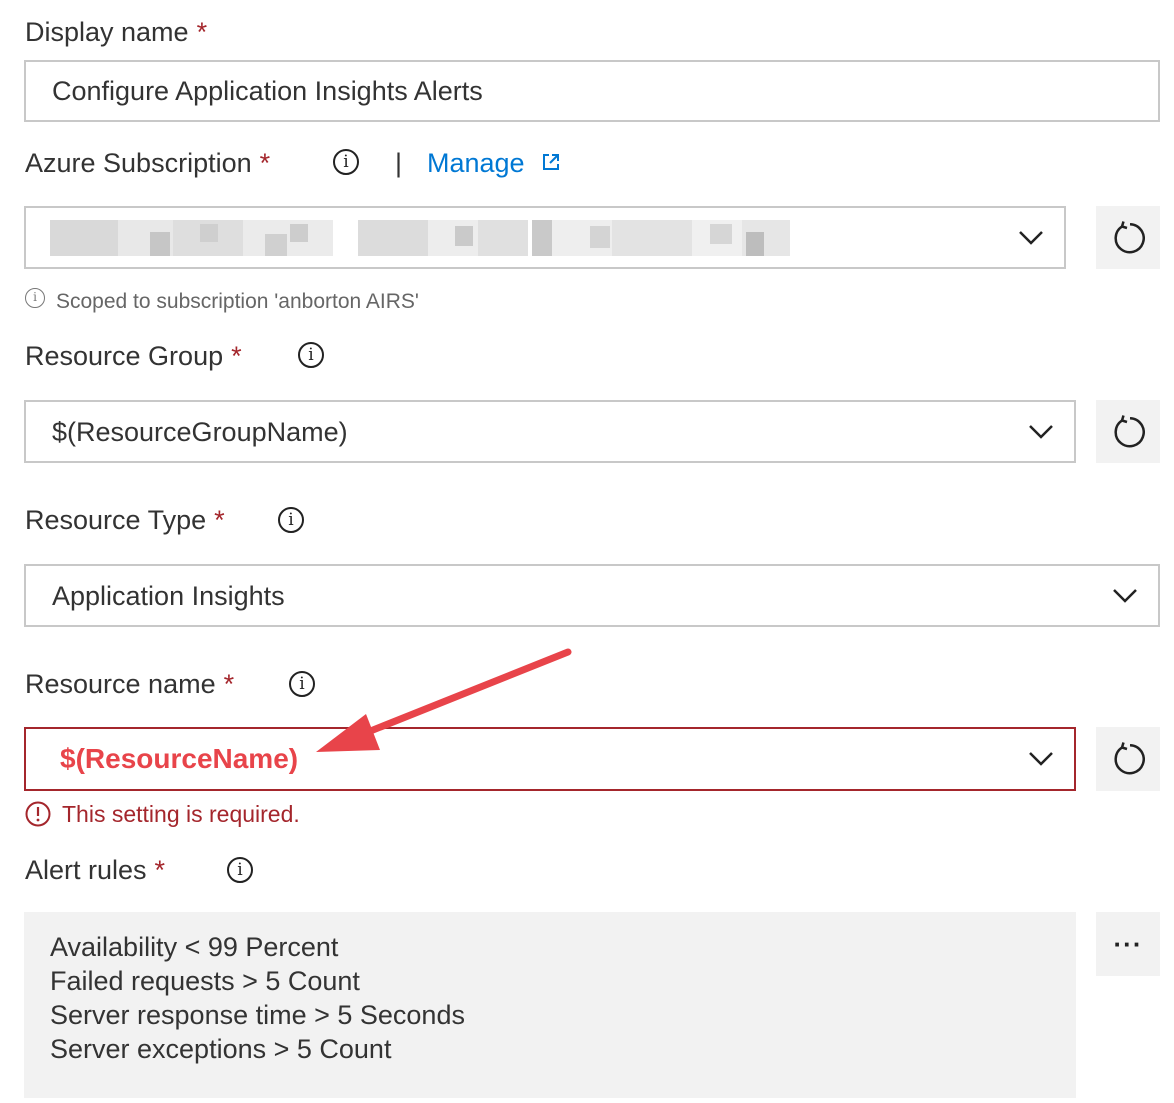 The height and width of the screenshot is (1103, 1174). Describe the element at coordinates (130, 684) in the screenshot. I see `resource-name-label: Resource name *` at that location.